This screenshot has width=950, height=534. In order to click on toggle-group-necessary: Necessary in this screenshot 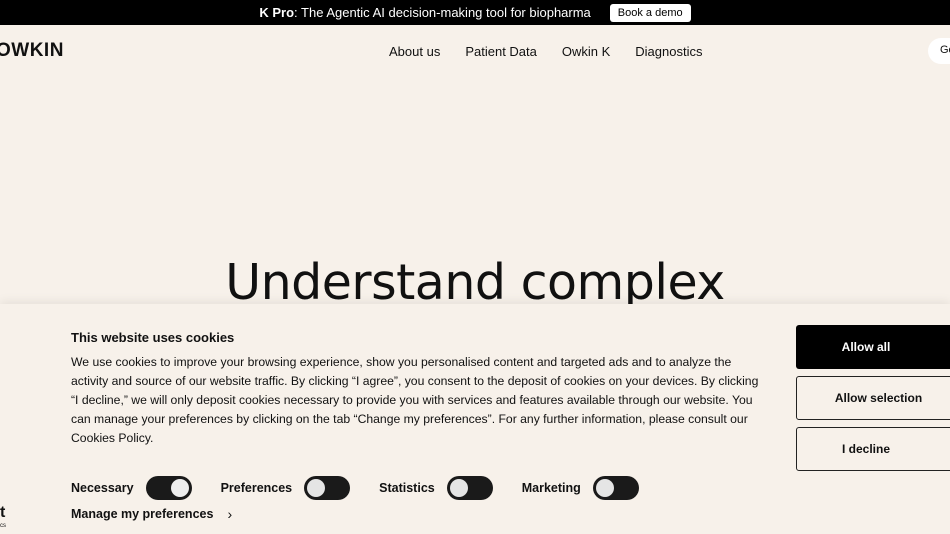, I will do `click(131, 488)`.